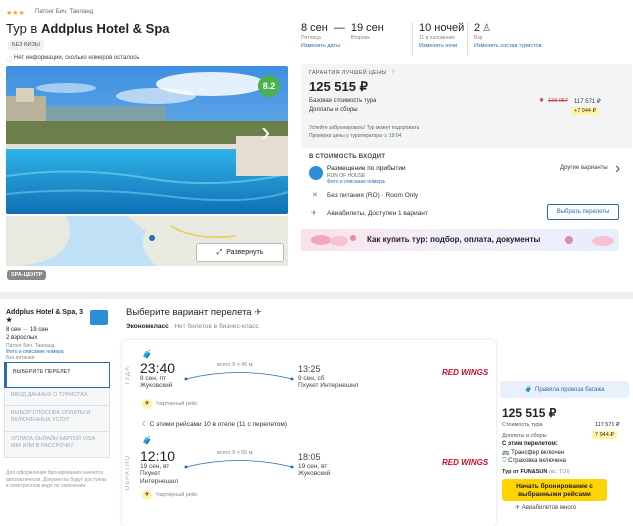  Describe the element at coordinates (478, 38) in the screenshot. I see `adults-sub: Взр` at that location.